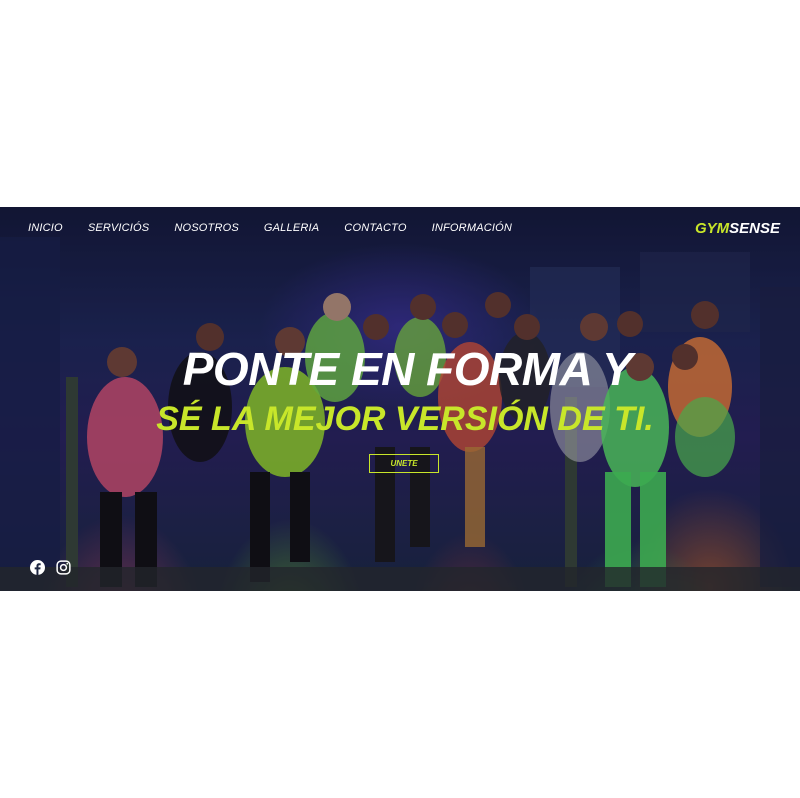 Image resolution: width=800 pixels, height=798 pixels. What do you see at coordinates (375, 228) in the screenshot?
I see `nav-item-contacto: CONTACTO` at bounding box center [375, 228].